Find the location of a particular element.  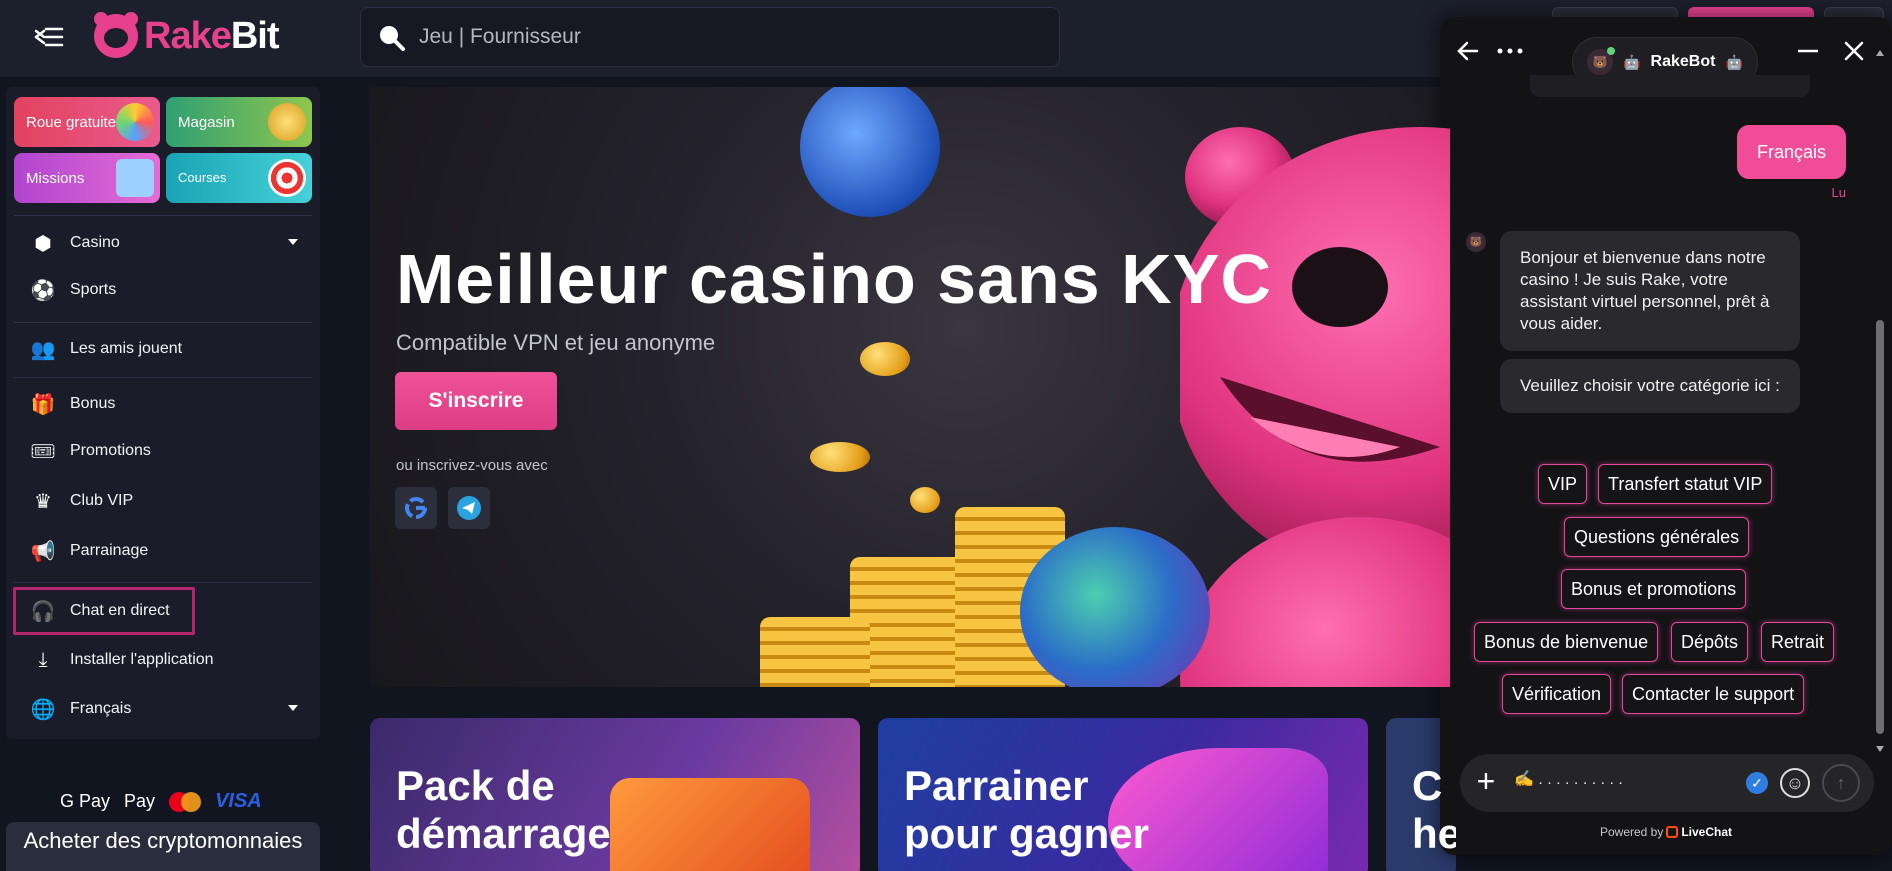

sidebar-item-vip-club: ♛ Club VIP is located at coordinates (163, 501).